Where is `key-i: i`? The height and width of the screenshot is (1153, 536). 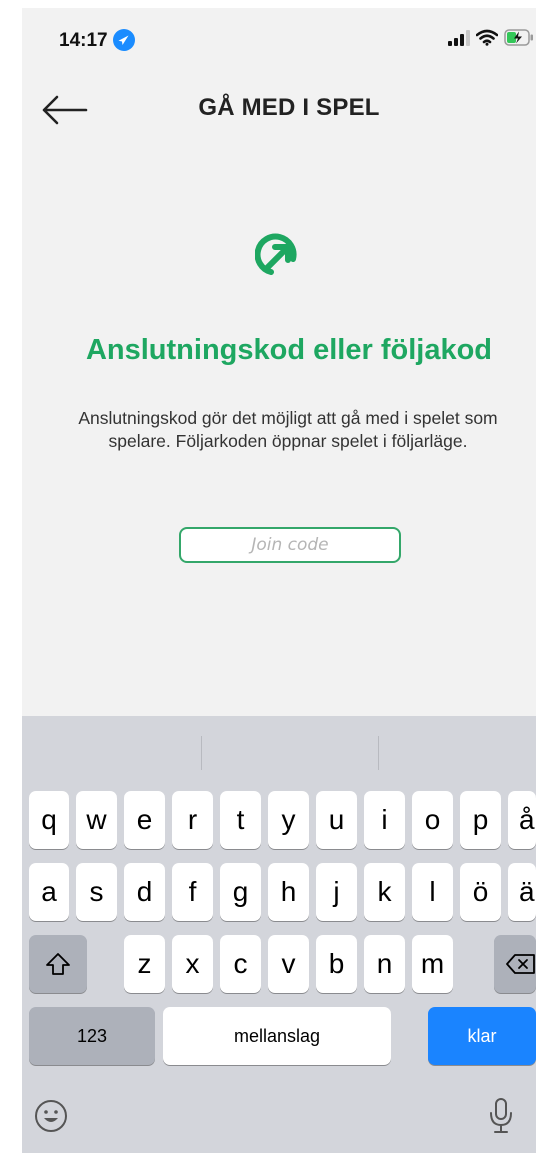 key-i: i is located at coordinates (384, 820).